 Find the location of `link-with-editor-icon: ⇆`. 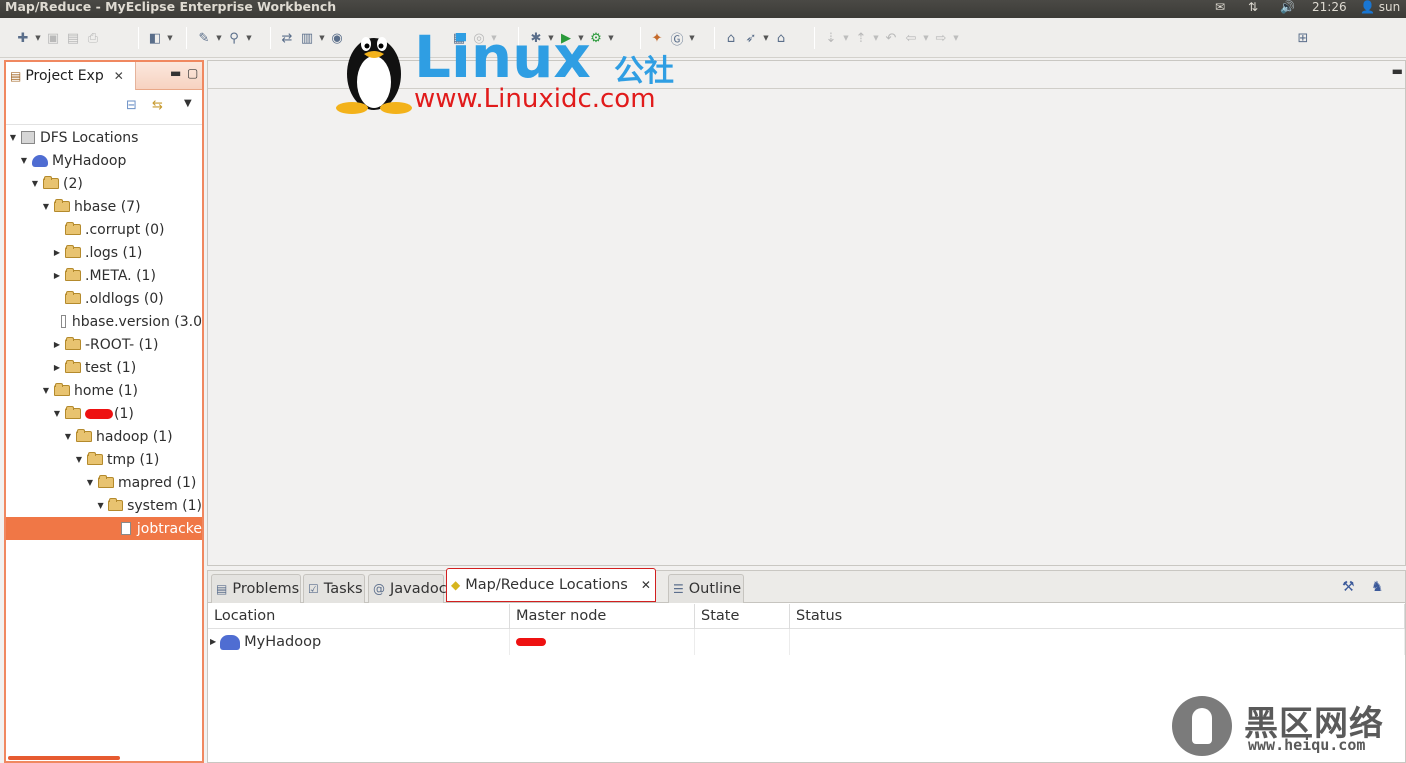

link-with-editor-icon: ⇆ is located at coordinates (157, 105).